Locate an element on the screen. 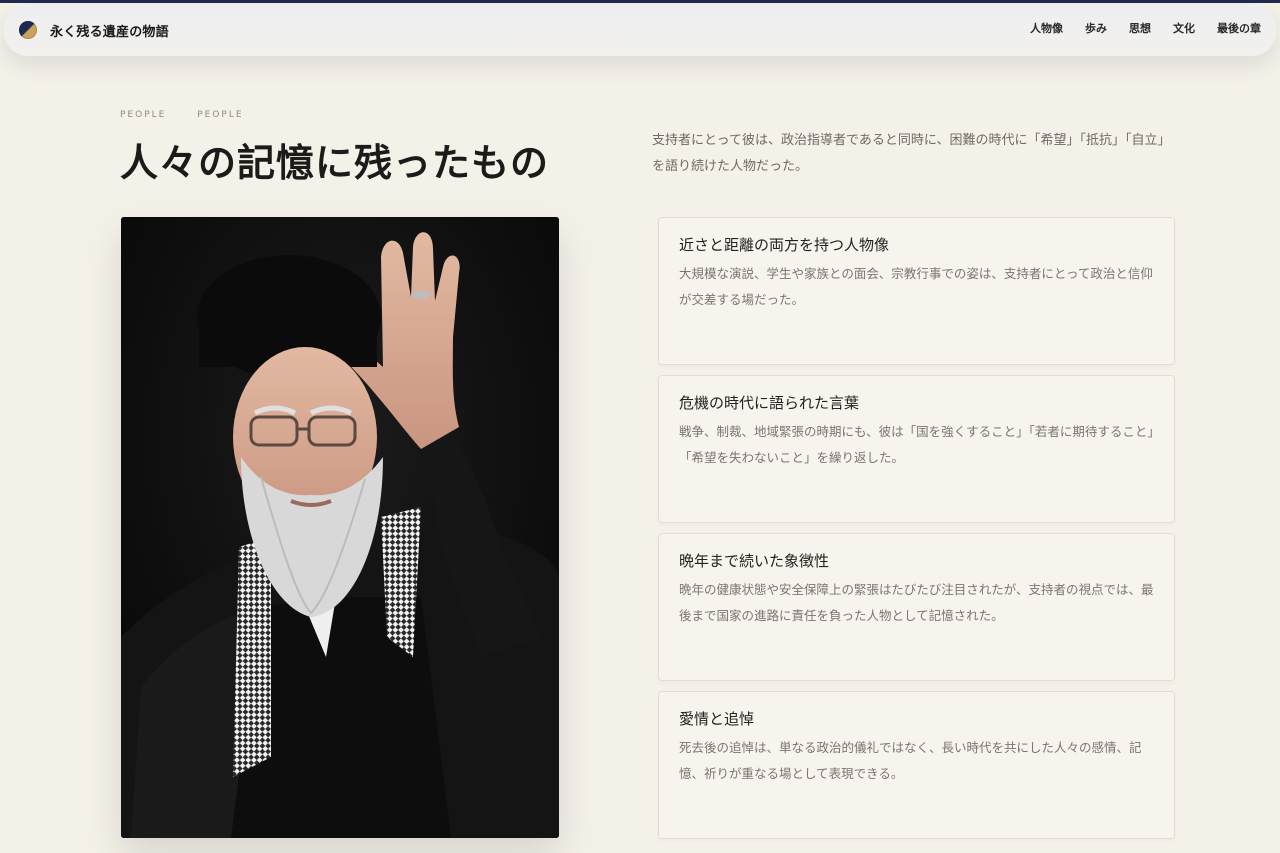 This screenshot has width=1280, height=853. nav-link-person: 人物像 is located at coordinates (1046, 28).